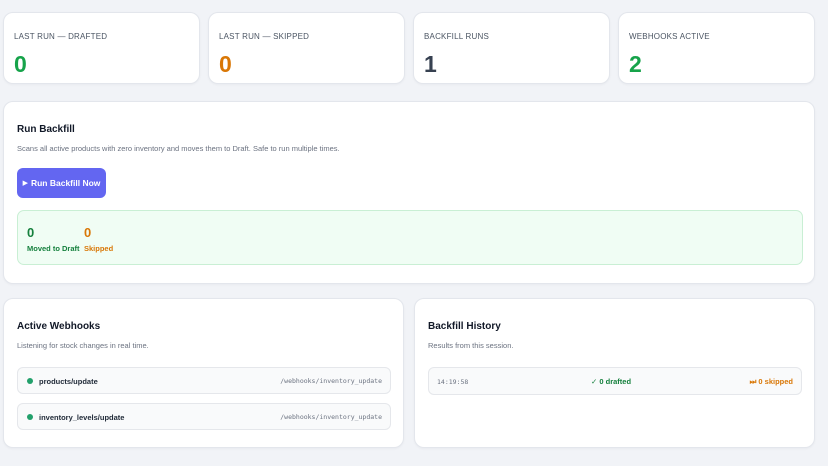  I want to click on stat-label: LAST RUN — DRAFTED, so click(61, 36).